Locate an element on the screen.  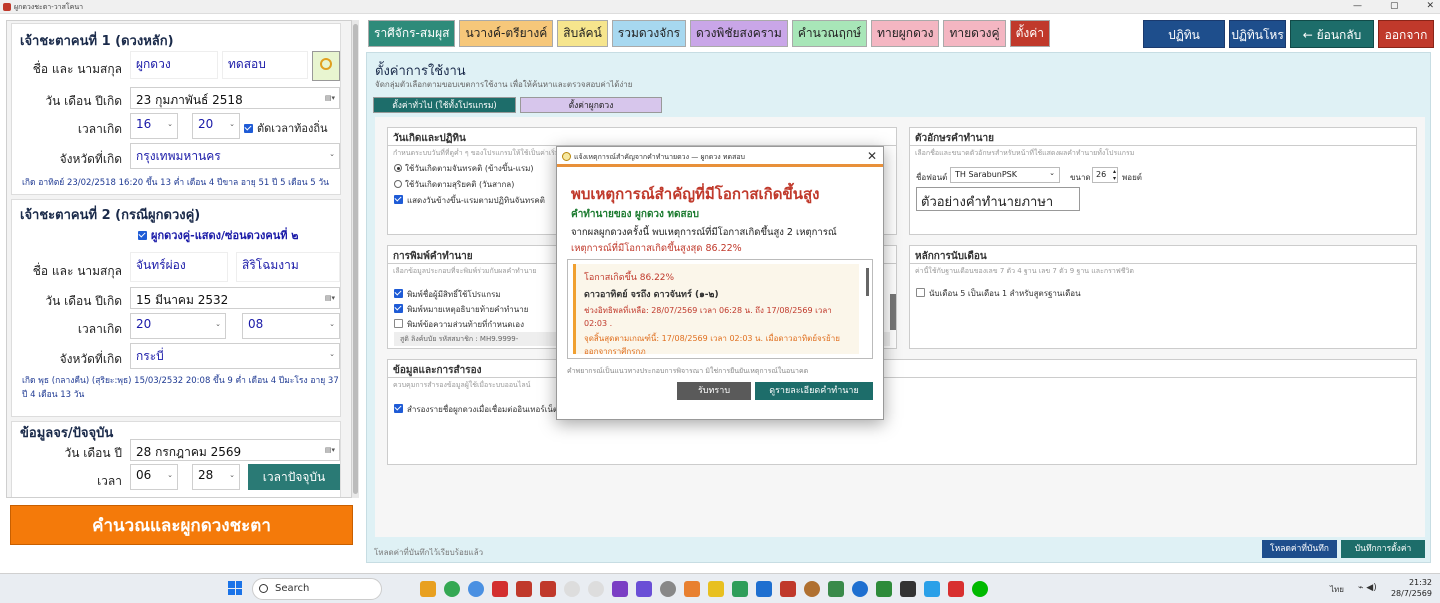
chatgpt-icon is located at coordinates (668, 589).